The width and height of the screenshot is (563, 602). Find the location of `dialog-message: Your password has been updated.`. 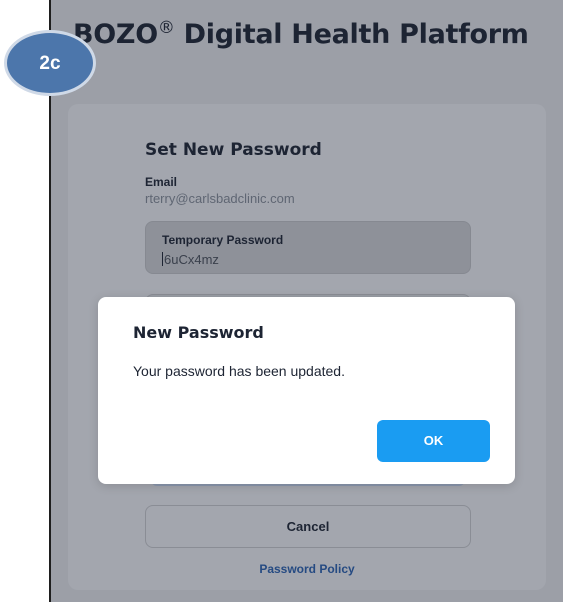

dialog-message: Your password has been updated. is located at coordinates (239, 371).